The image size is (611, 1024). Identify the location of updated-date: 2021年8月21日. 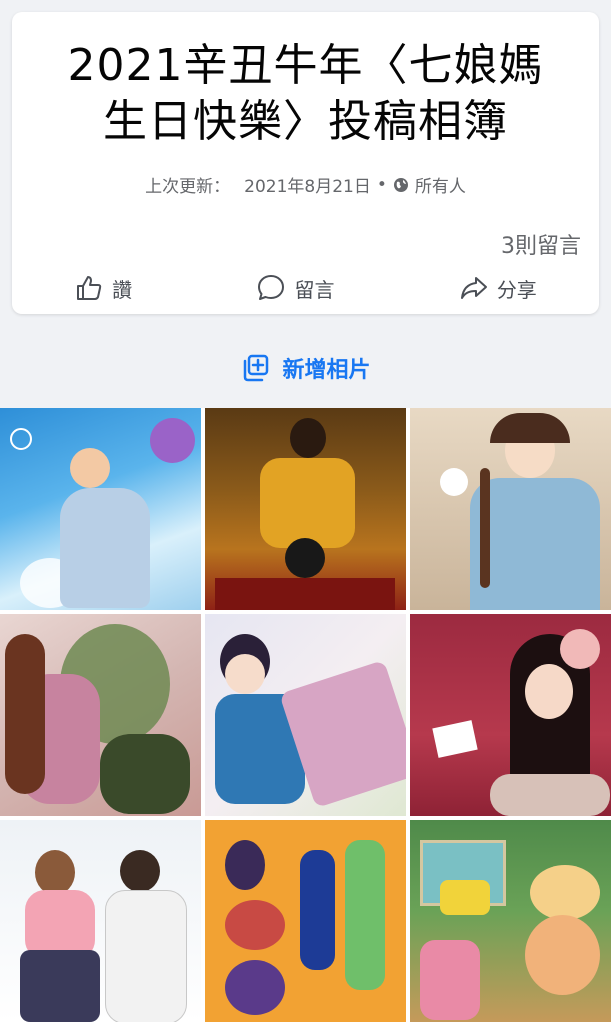
(307, 187).